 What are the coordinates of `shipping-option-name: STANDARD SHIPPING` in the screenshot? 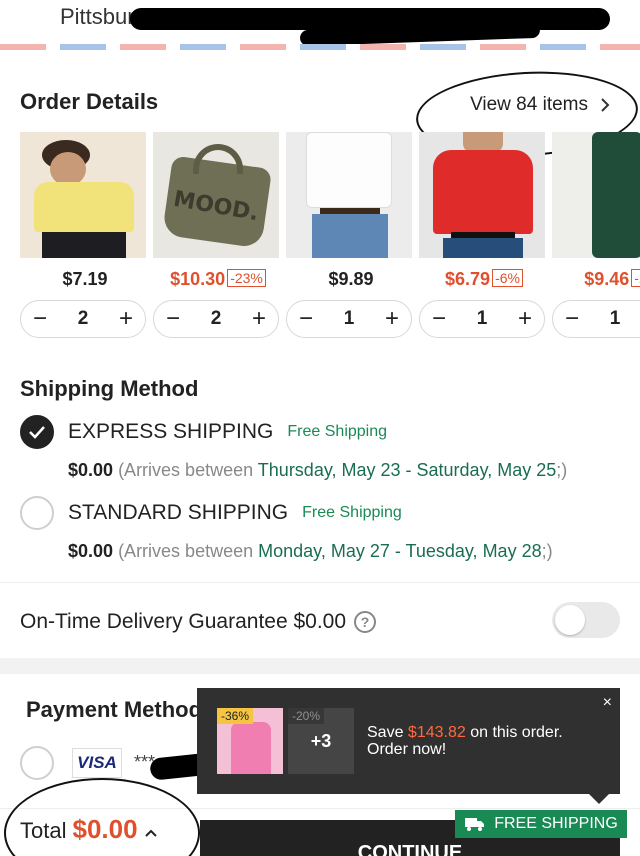 It's located at (178, 512).